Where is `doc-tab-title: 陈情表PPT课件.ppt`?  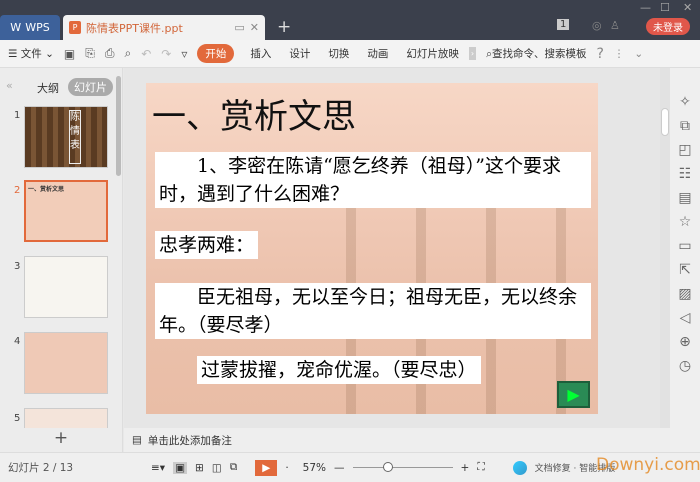
doc-tab-title: 陈情表PPT课件.ppt is located at coordinates (134, 28).